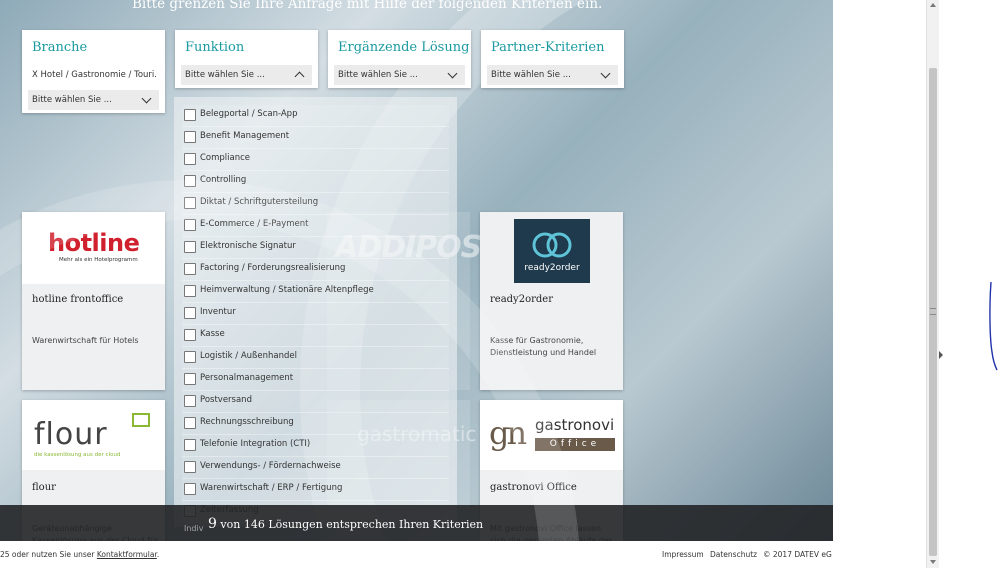 The image size is (998, 568). Describe the element at coordinates (797, 554) in the screenshot. I see `copyright-text: © 2017 DATEV eG` at that location.